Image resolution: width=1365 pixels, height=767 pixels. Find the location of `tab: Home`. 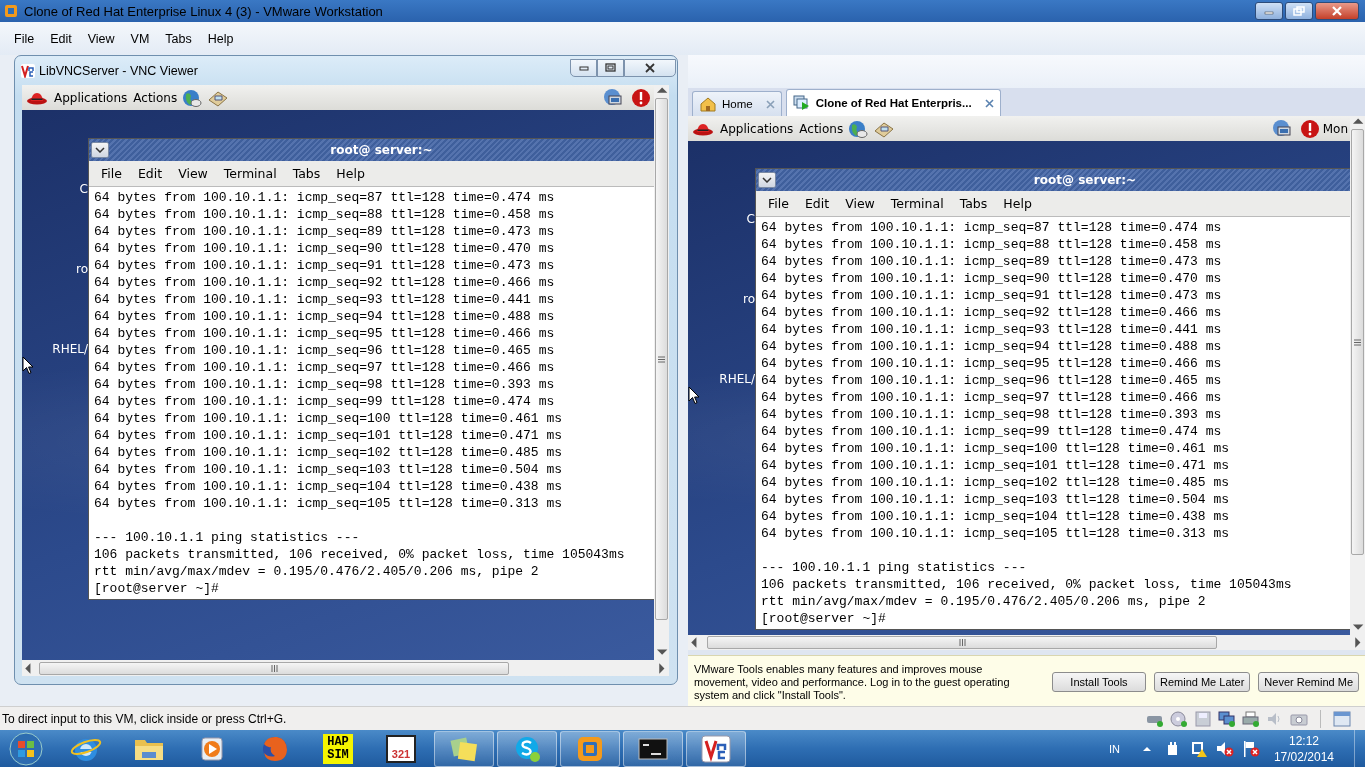

tab: Home is located at coordinates (737, 103).